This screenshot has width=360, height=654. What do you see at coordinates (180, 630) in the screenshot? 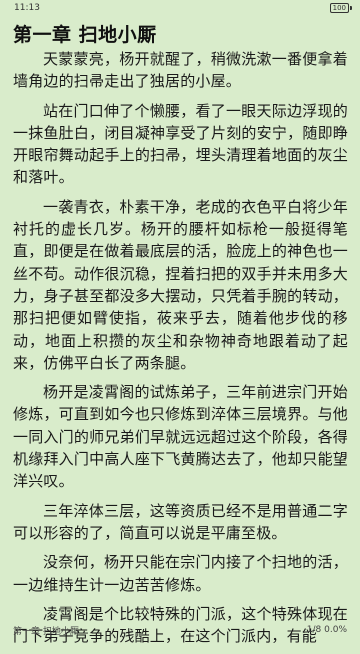
I see `reader-footer: 第一章 扫地小厮 1/8 0.0%` at bounding box center [180, 630].